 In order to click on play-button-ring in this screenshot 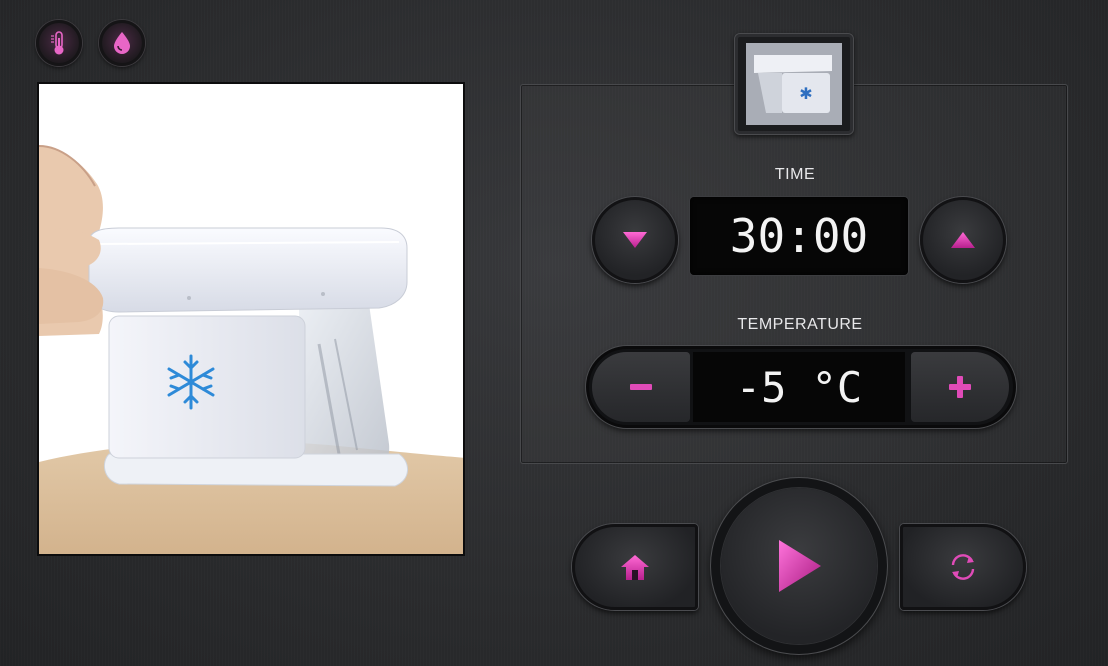, I will do `click(799, 566)`.